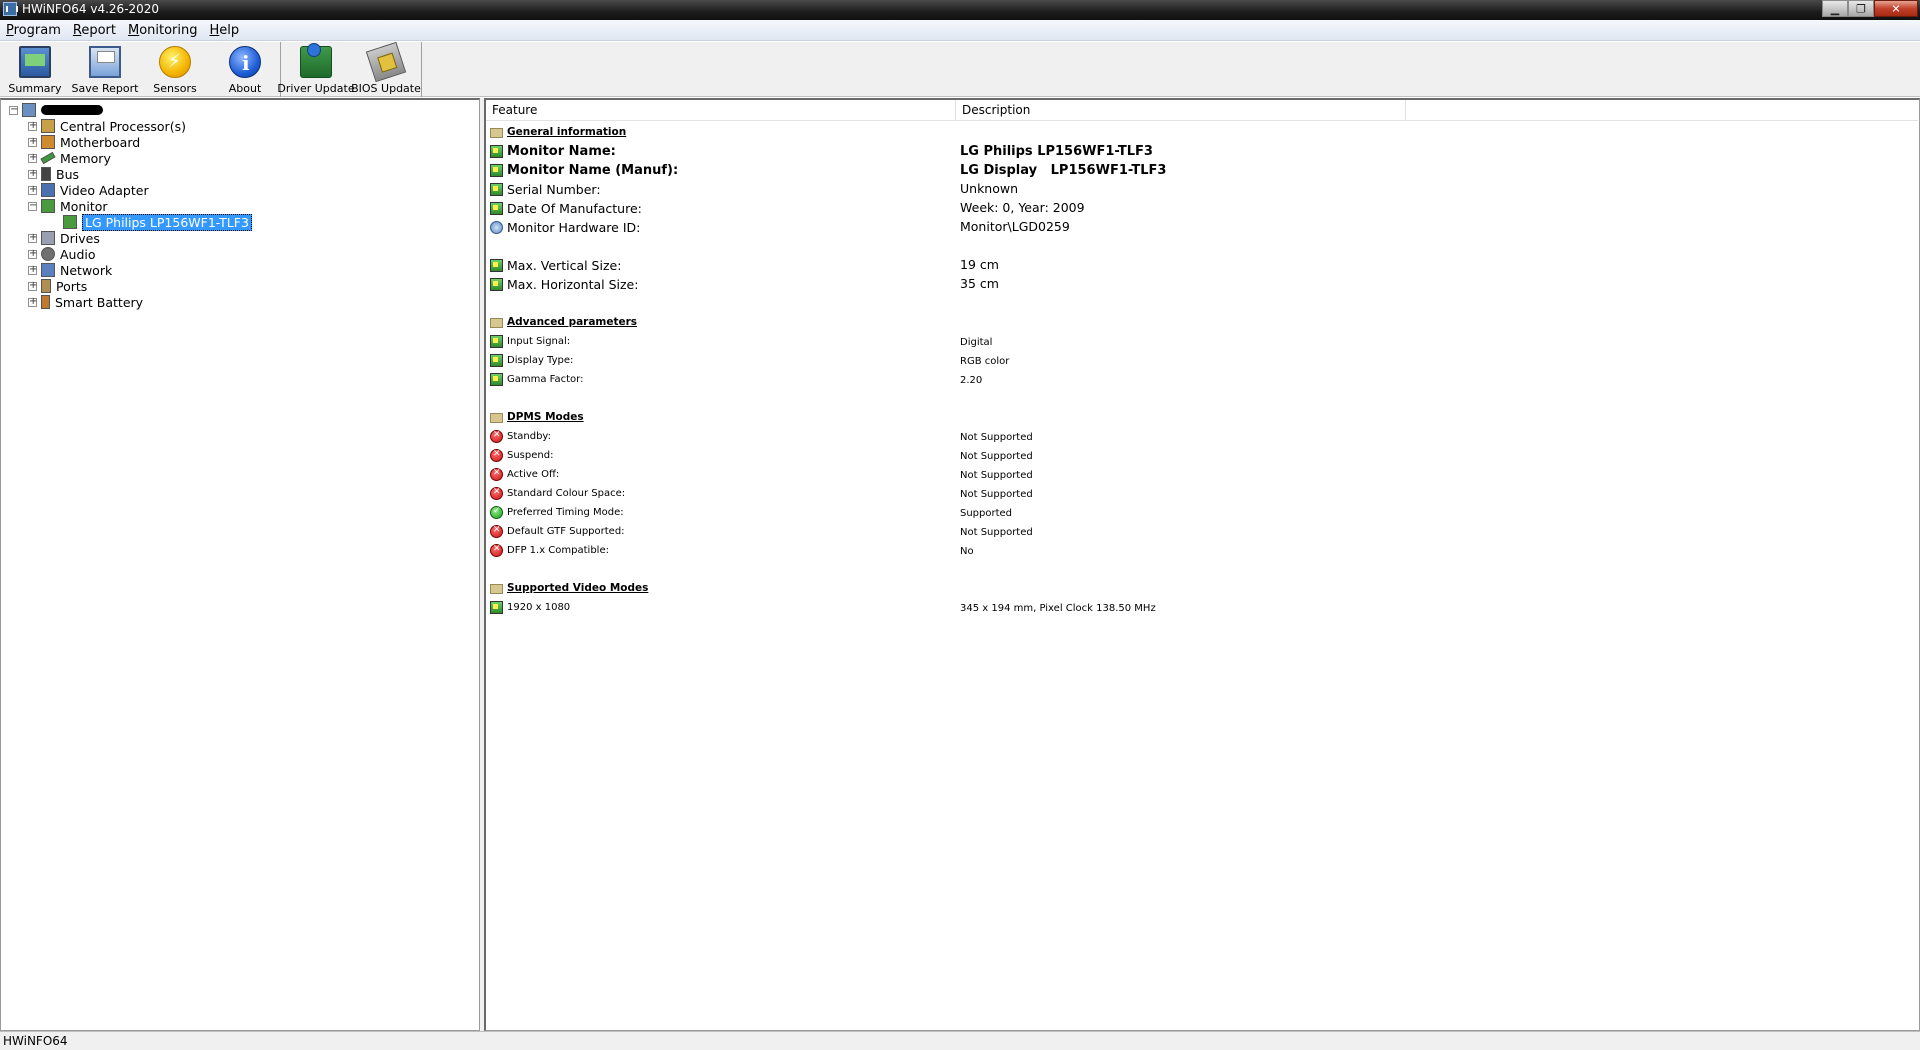 Image resolution: width=1920 pixels, height=1050 pixels. I want to click on bios-chip-icon, so click(386, 62).